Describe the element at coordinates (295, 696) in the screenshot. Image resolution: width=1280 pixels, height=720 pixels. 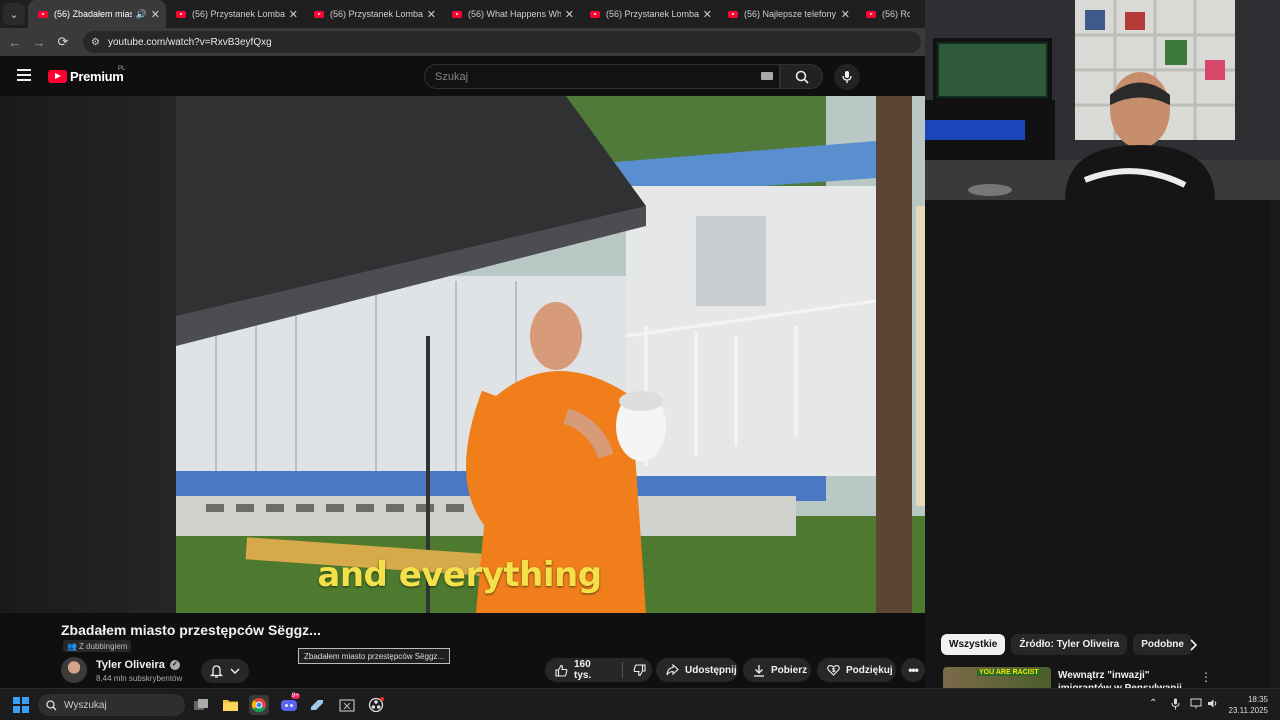
I see `discord-notification-badge: 9+` at that location.